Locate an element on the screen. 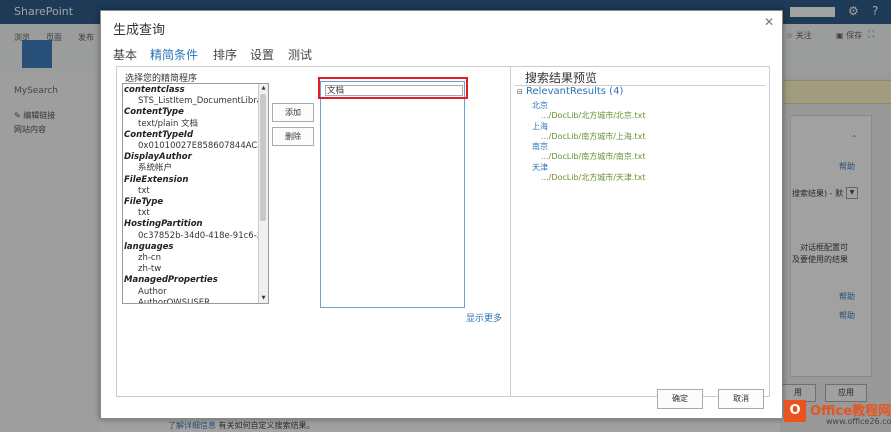 This screenshot has width=891, height=432. office-logo-icon: O is located at coordinates (795, 411).